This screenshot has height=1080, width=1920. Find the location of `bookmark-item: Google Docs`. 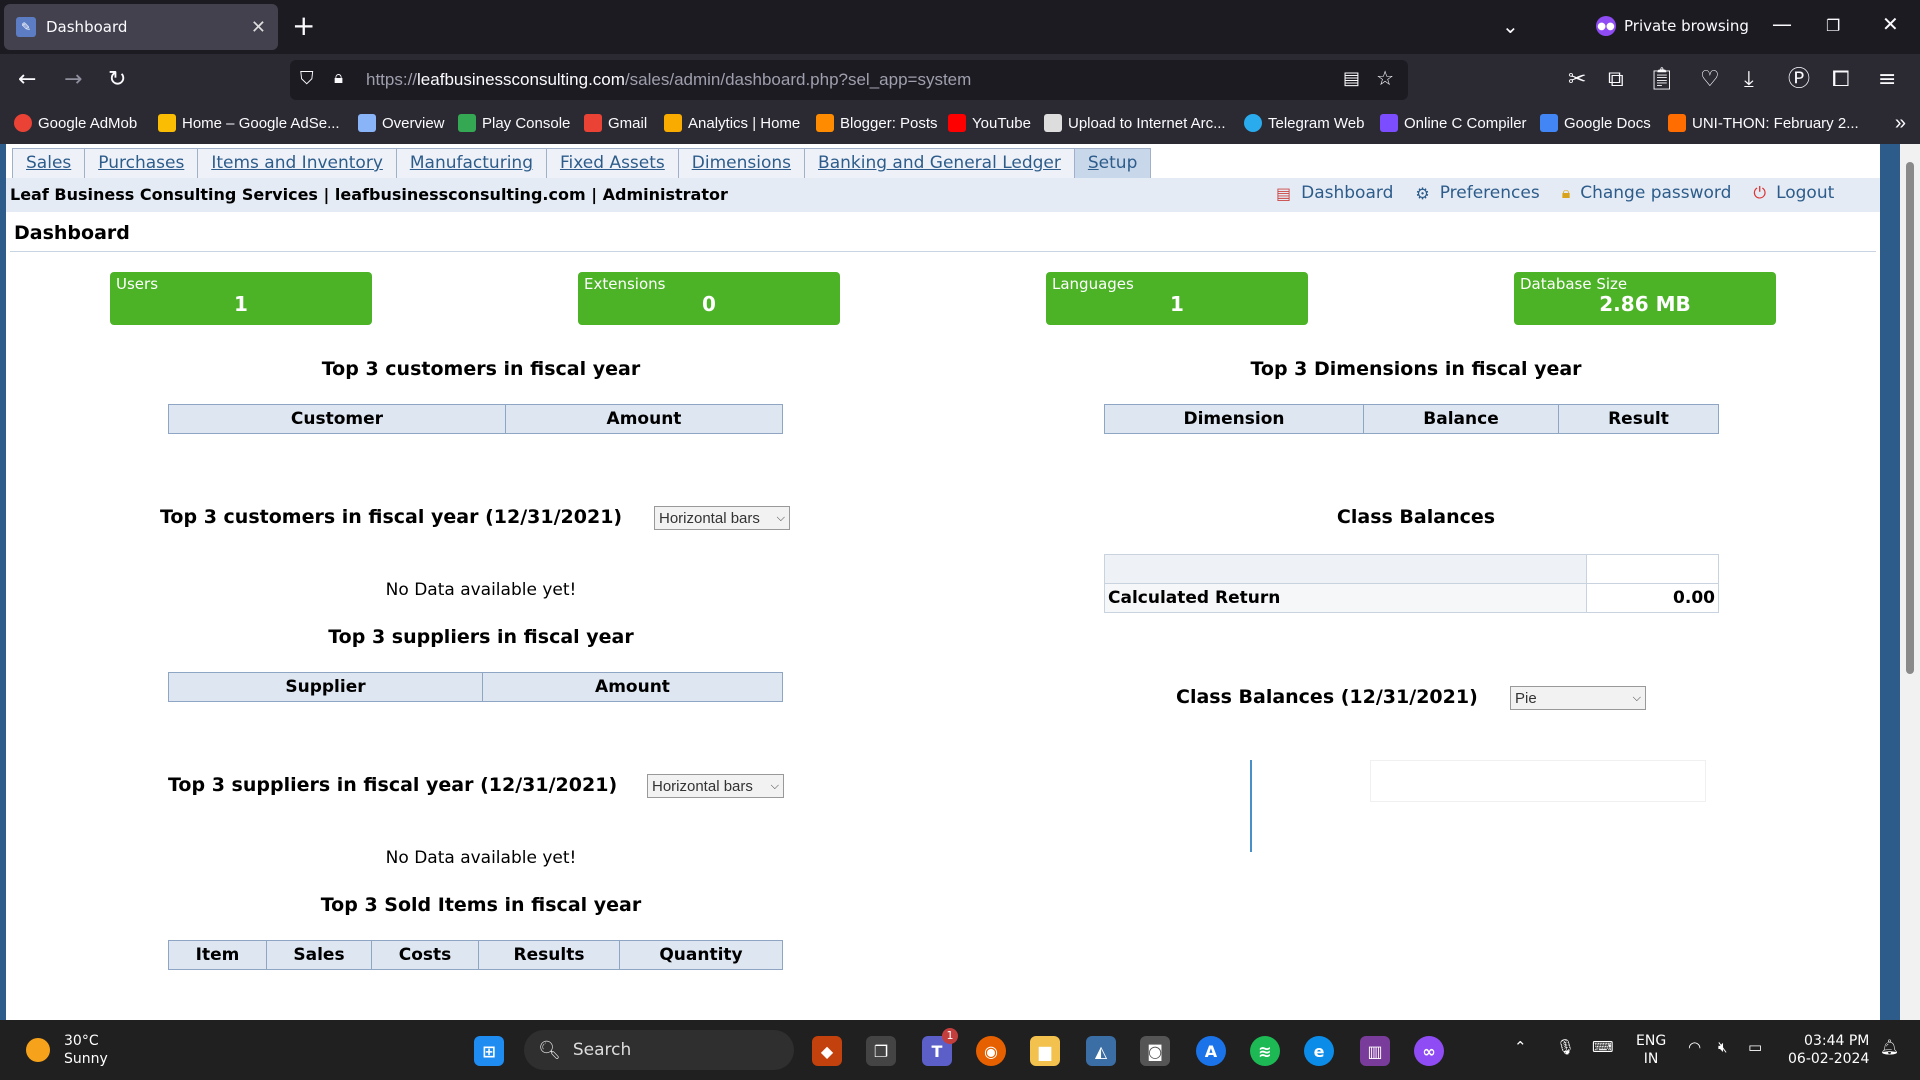

bookmark-item: Google Docs is located at coordinates (1595, 123).